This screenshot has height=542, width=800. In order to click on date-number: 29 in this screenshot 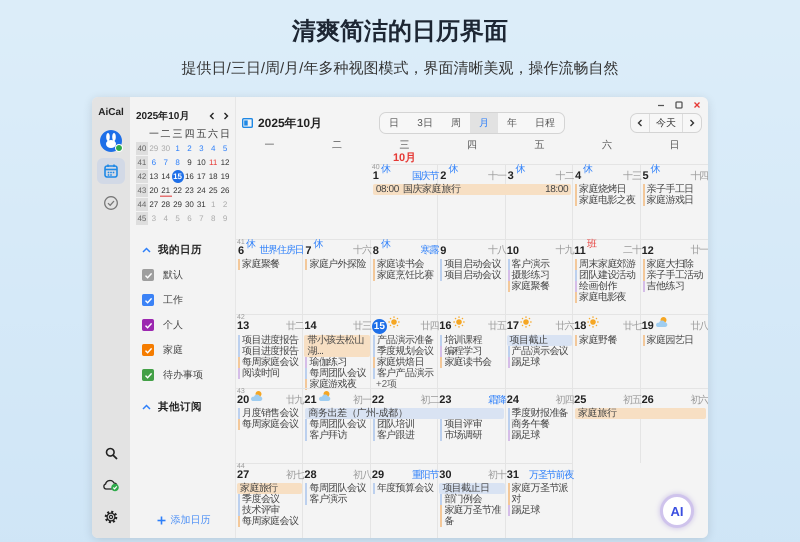, I will do `click(378, 475)`.